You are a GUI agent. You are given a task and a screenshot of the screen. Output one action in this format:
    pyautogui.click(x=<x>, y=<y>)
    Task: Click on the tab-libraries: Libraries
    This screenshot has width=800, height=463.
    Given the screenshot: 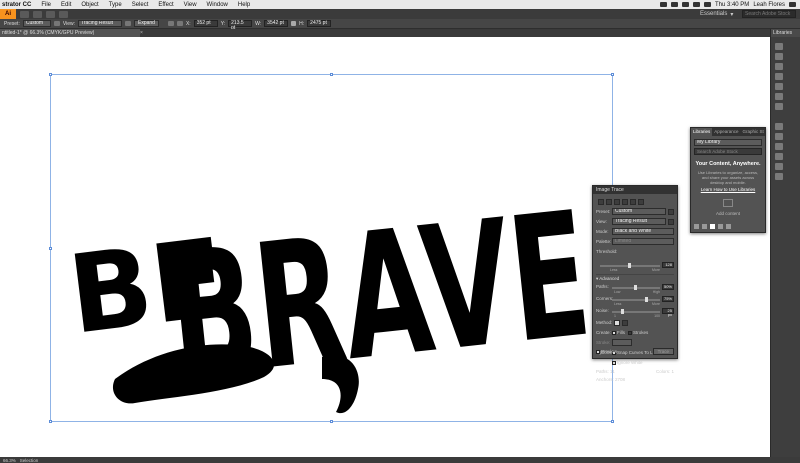 What is the action you would take?
    pyautogui.click(x=702, y=132)
    